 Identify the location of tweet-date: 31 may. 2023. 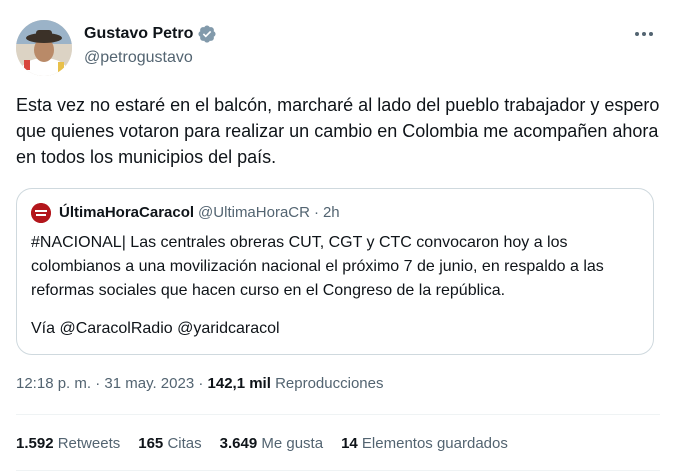
(149, 383).